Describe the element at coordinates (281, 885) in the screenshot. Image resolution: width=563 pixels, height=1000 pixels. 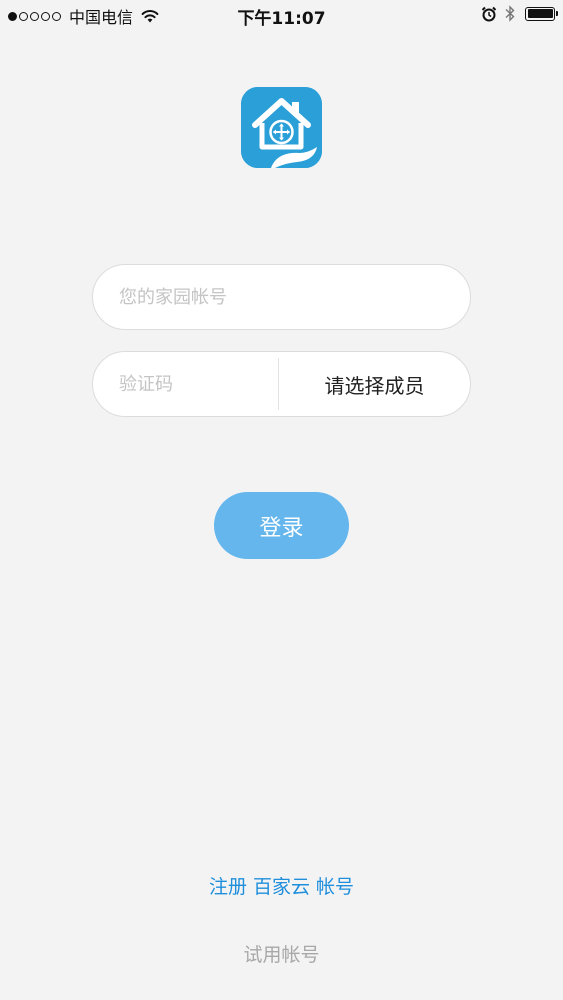
I see `register-link: 注册 百家云 帐号` at that location.